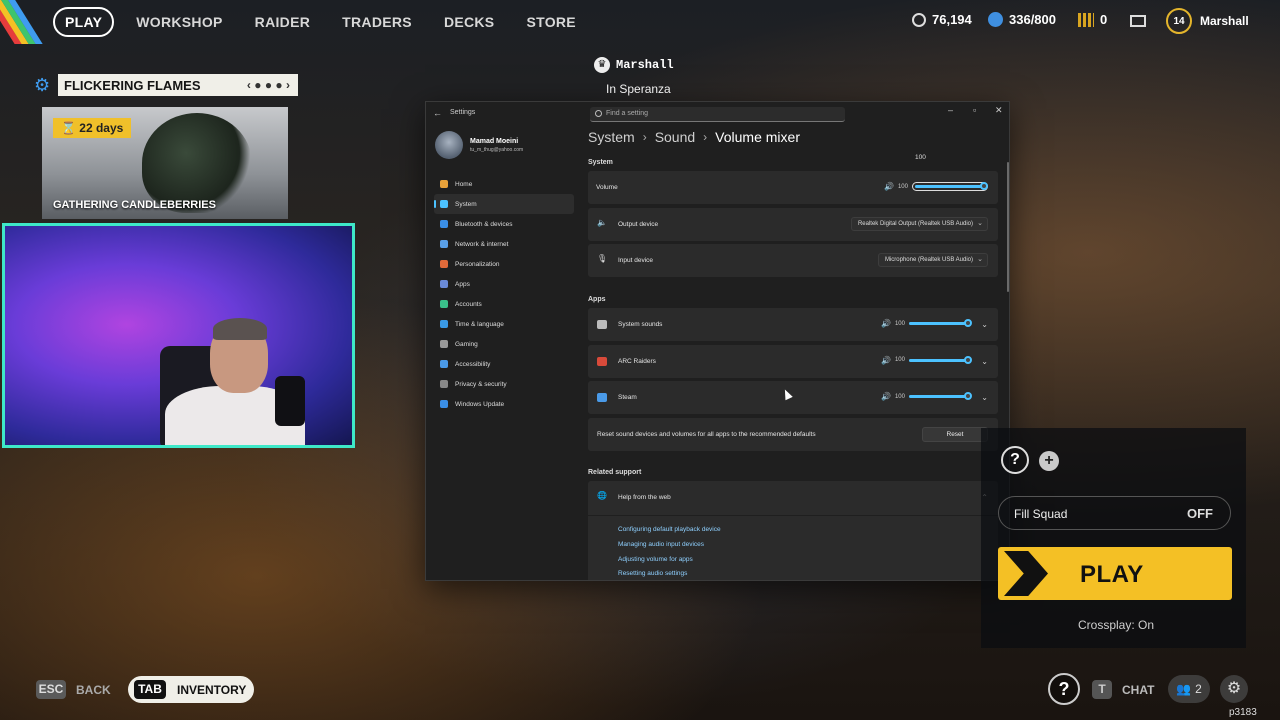 This screenshot has height=720, width=1280. Describe the element at coordinates (268, 85) in the screenshot. I see `event-pager: ‹ ● ● ● ›` at that location.